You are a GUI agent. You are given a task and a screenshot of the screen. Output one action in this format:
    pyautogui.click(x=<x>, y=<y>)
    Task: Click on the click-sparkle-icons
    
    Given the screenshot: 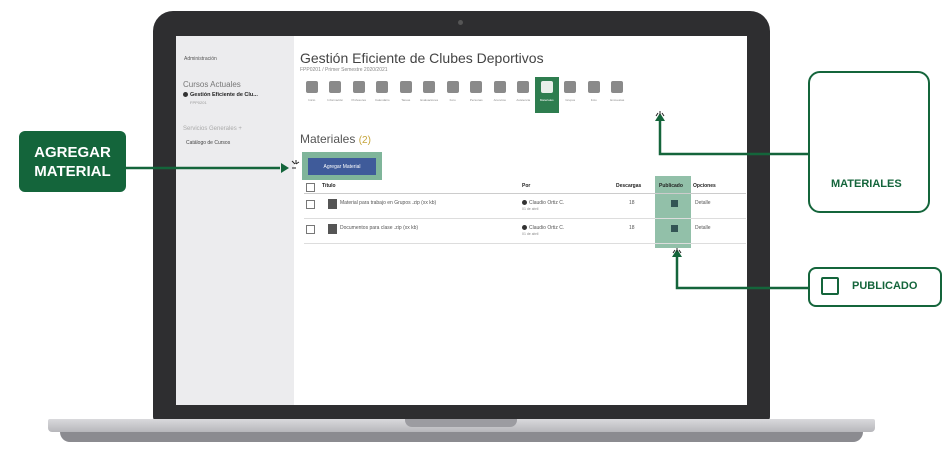 What is the action you would take?
    pyautogui.click(x=486, y=182)
    